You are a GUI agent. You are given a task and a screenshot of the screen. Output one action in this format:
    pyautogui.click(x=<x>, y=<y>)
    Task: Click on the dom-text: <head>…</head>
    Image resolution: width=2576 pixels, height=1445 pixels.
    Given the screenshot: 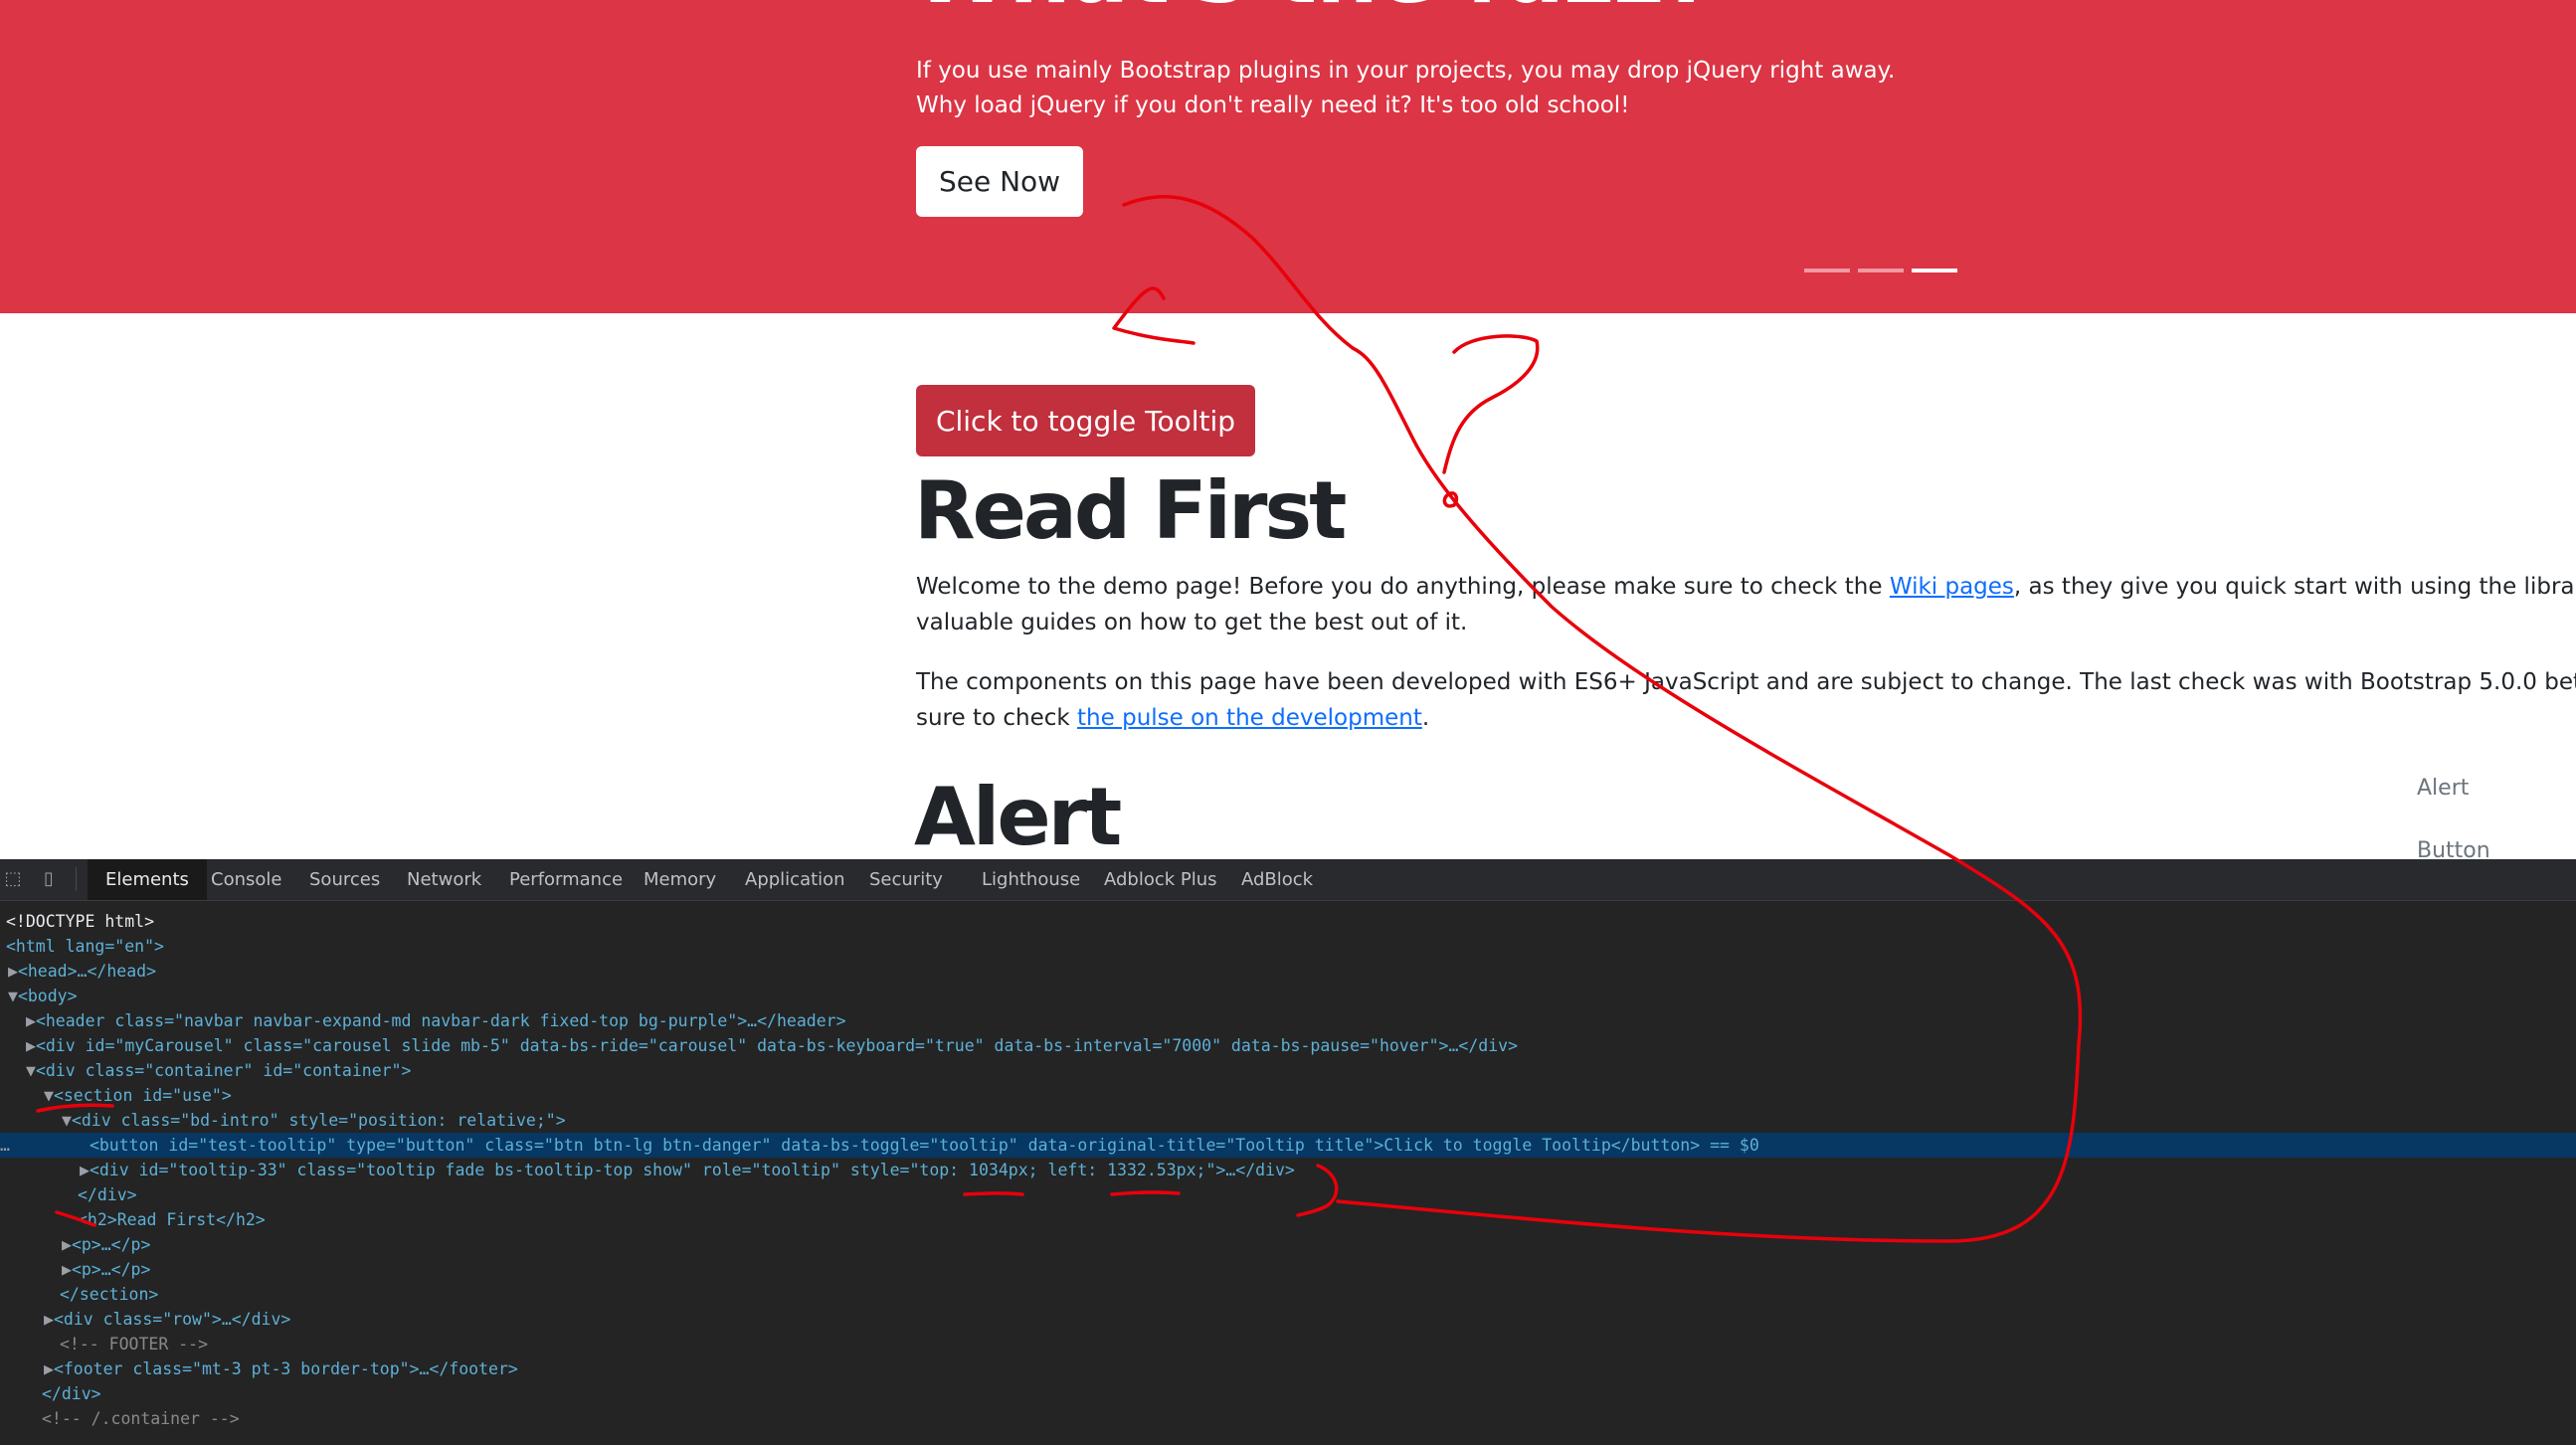 What is the action you would take?
    pyautogui.click(x=87, y=972)
    